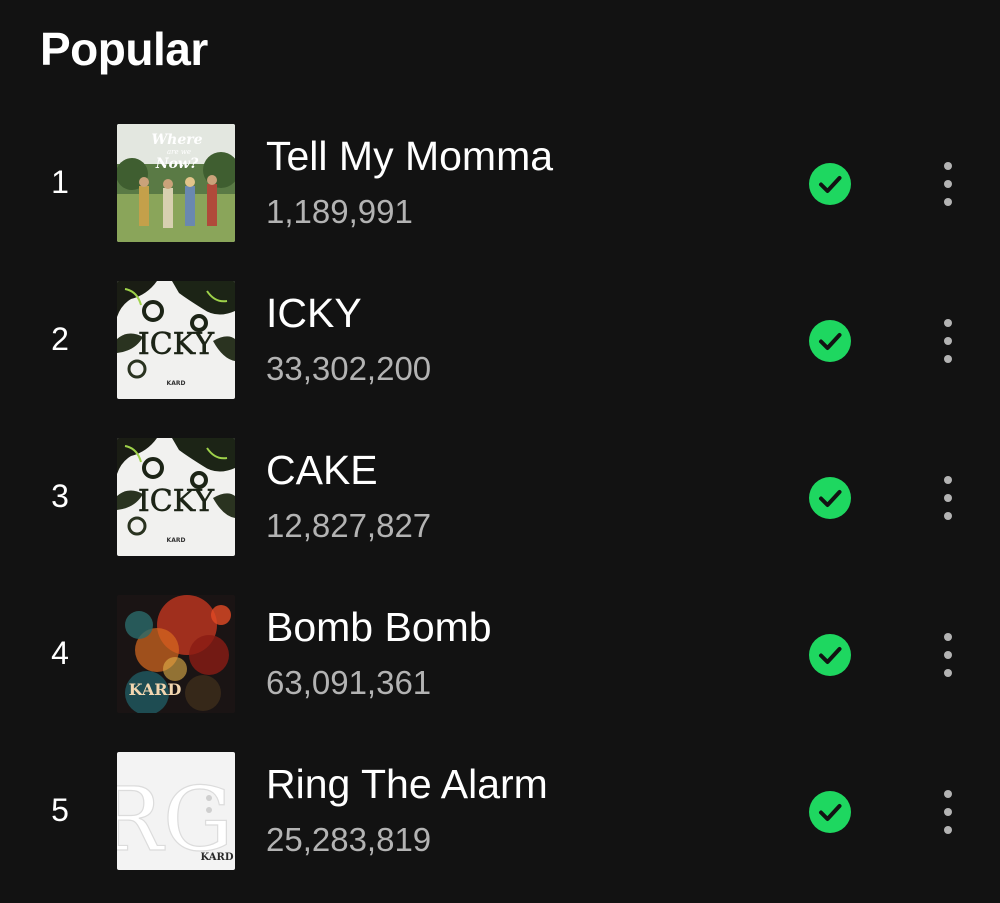  What do you see at coordinates (60, 182) in the screenshot?
I see `track-rank: 1` at bounding box center [60, 182].